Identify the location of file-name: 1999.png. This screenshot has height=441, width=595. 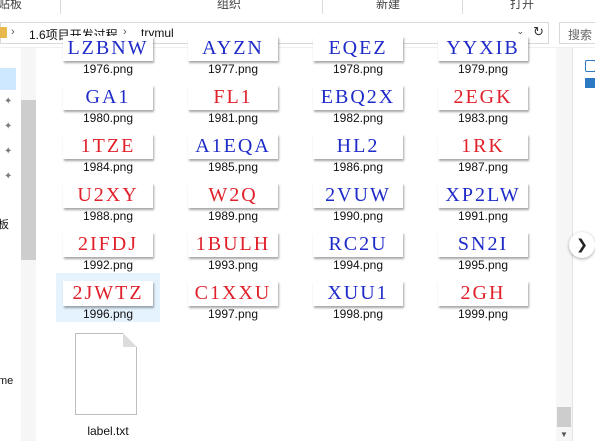
(483, 314).